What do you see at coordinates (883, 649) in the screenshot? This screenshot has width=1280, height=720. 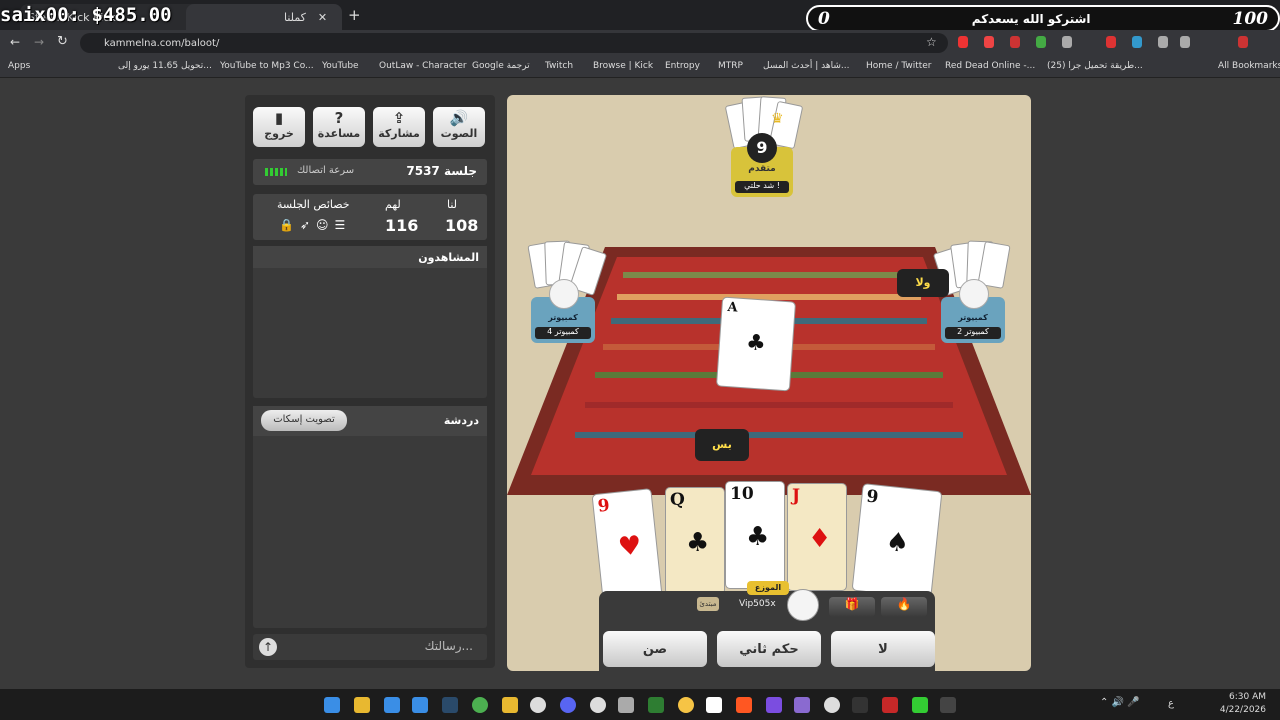 I see `pass-button: لا` at bounding box center [883, 649].